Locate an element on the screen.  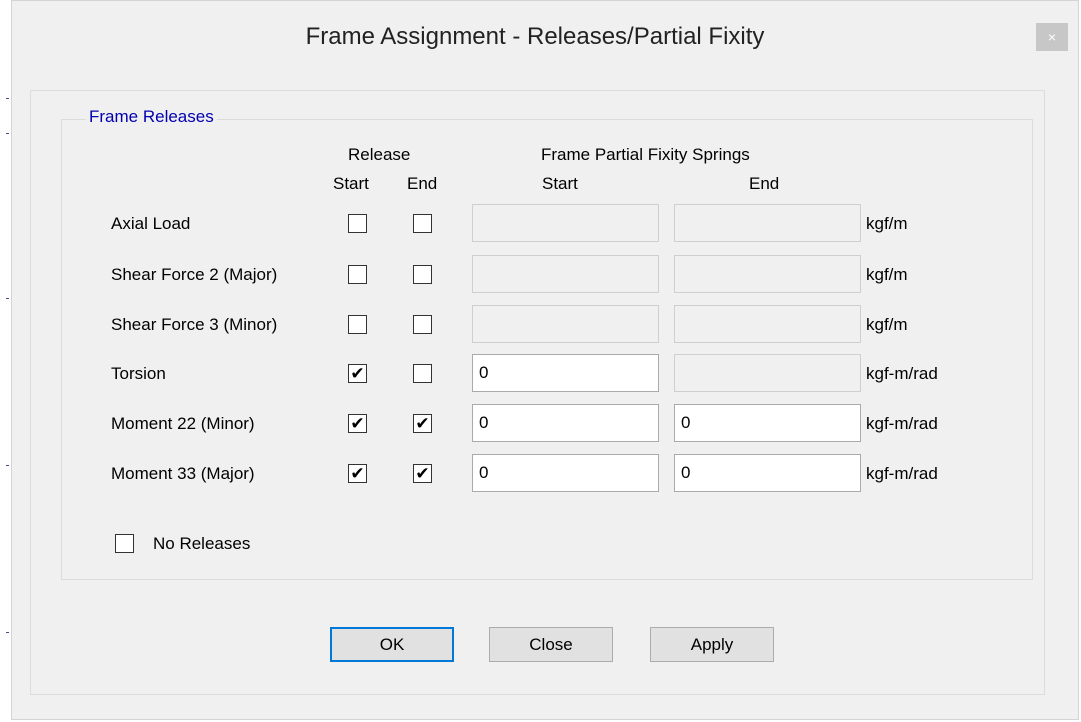
header-springs-end: End is located at coordinates (764, 183).